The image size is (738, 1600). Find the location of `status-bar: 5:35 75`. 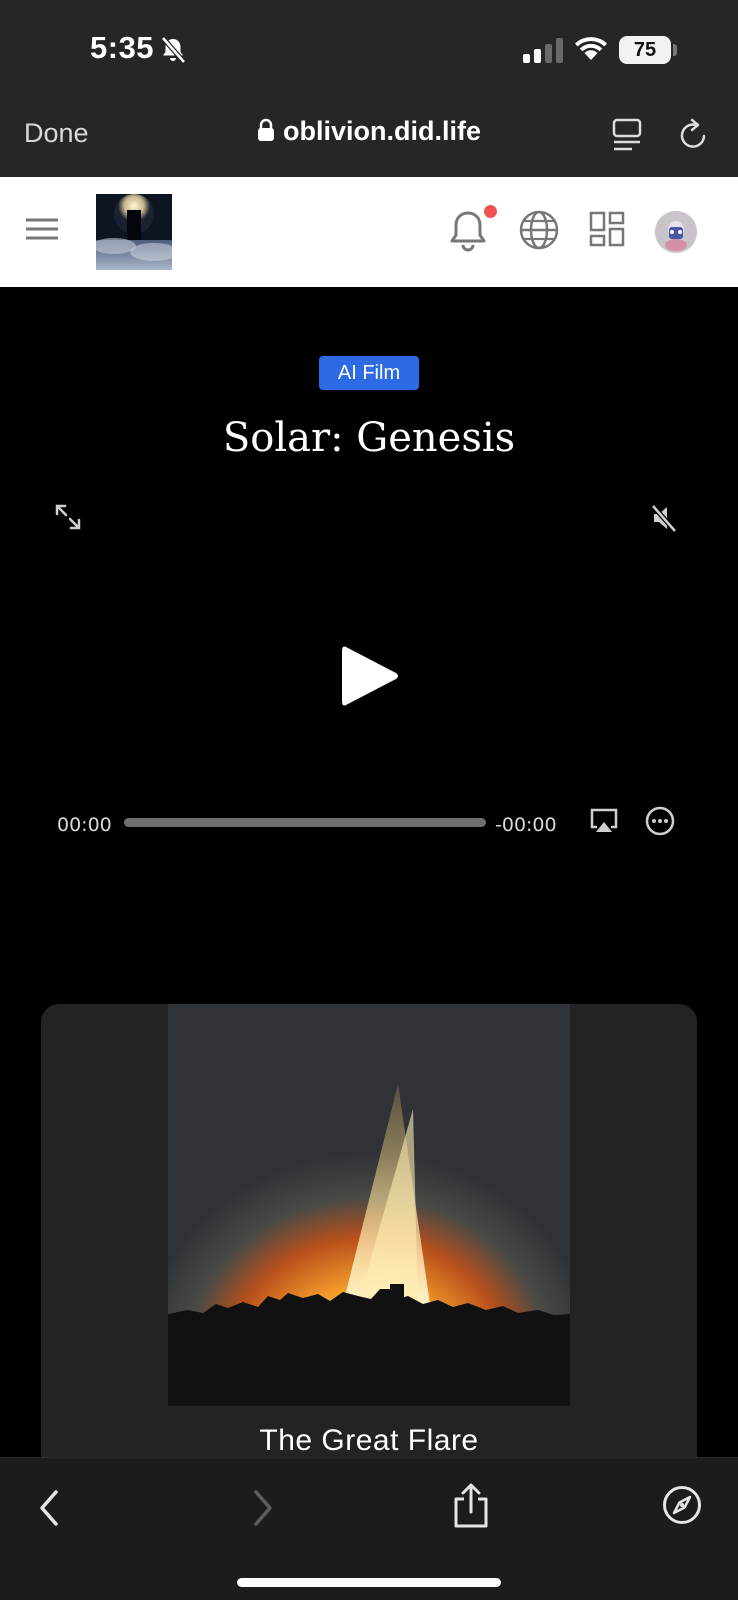

status-bar: 5:35 75 is located at coordinates (369, 50).